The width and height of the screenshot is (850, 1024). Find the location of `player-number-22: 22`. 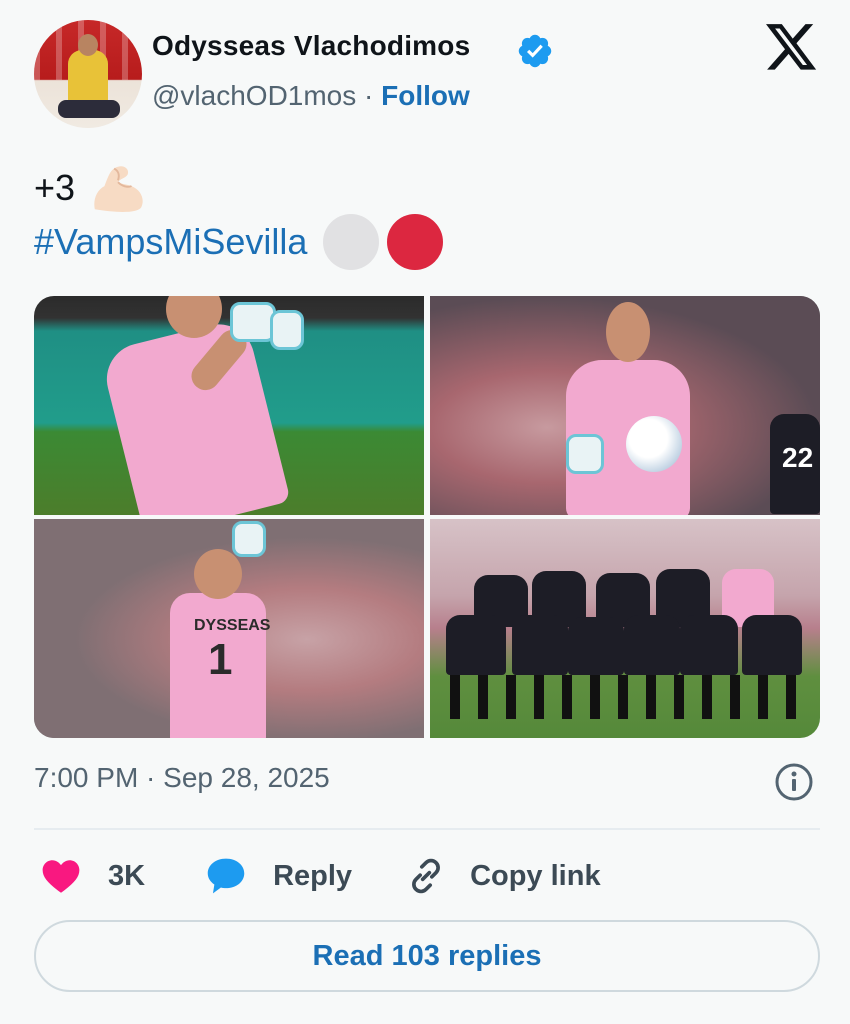

player-number-22: 22 is located at coordinates (798, 457).